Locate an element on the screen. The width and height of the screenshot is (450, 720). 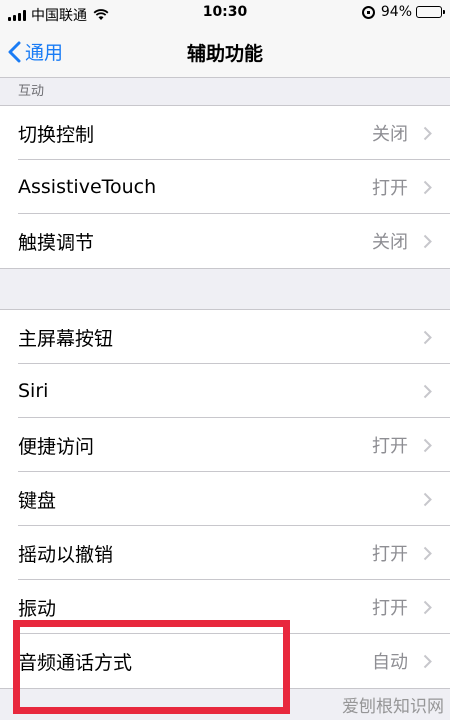
page-title: 辅助功能 is located at coordinates (224, 54).